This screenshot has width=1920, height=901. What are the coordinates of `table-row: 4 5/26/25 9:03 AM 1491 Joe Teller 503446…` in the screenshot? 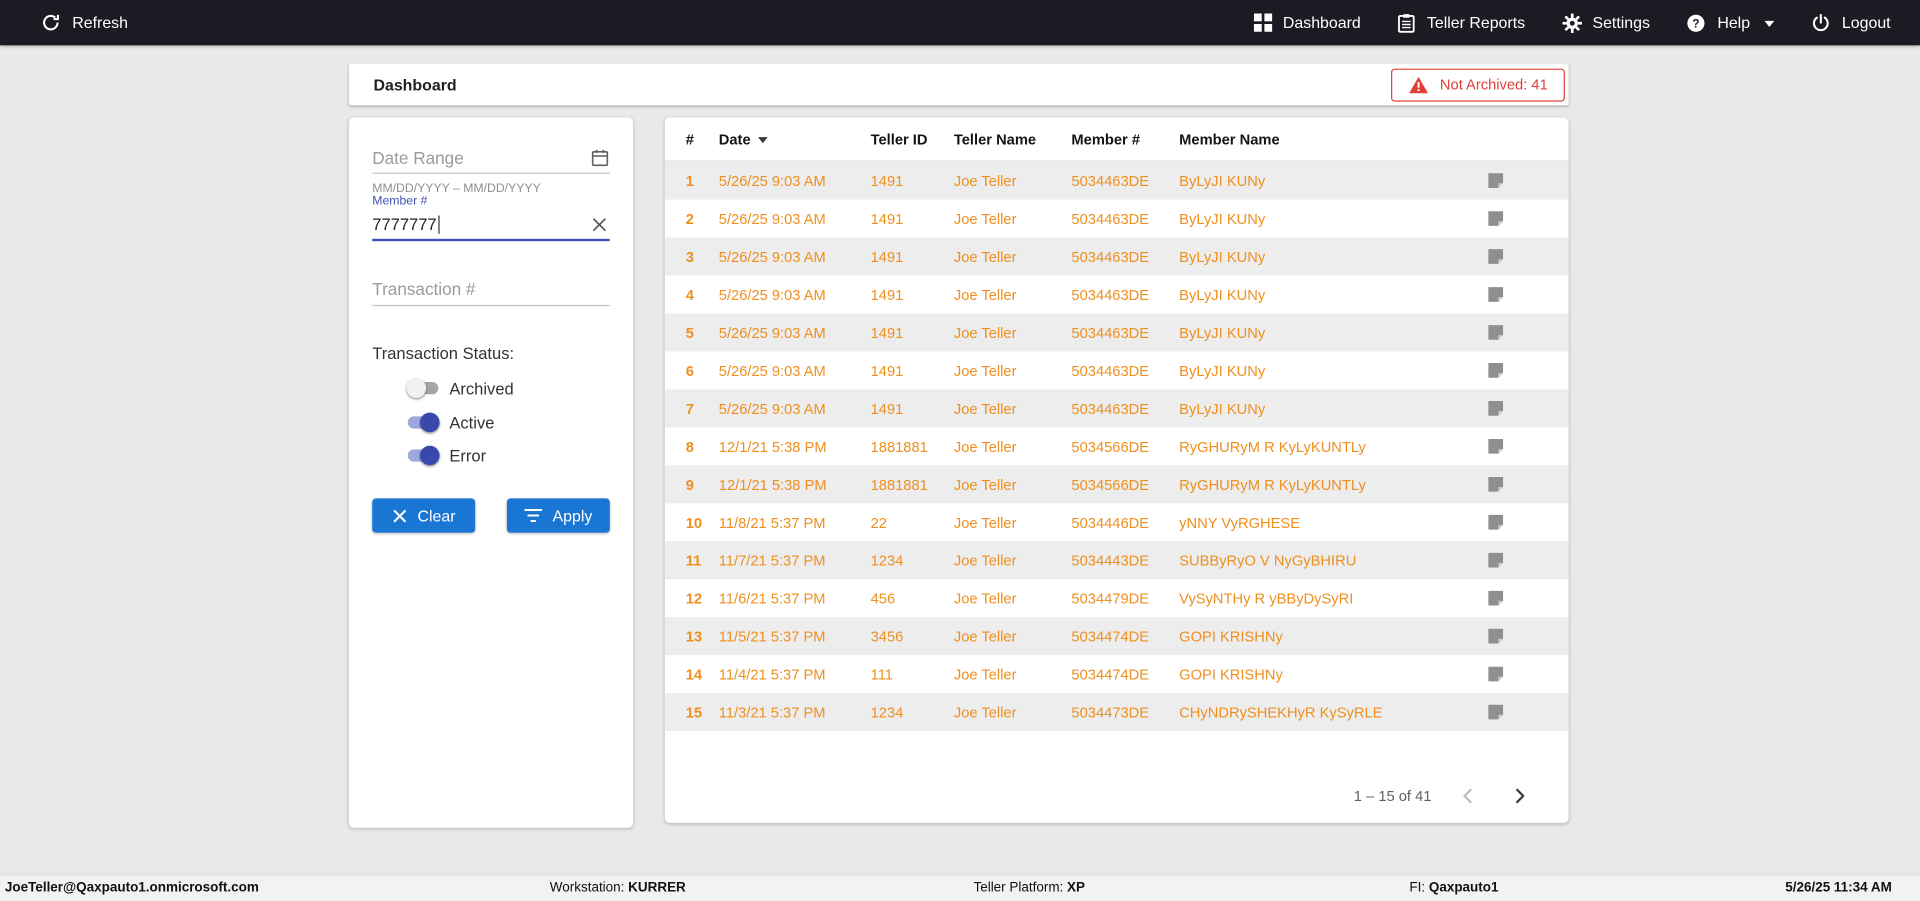 It's located at (1117, 295).